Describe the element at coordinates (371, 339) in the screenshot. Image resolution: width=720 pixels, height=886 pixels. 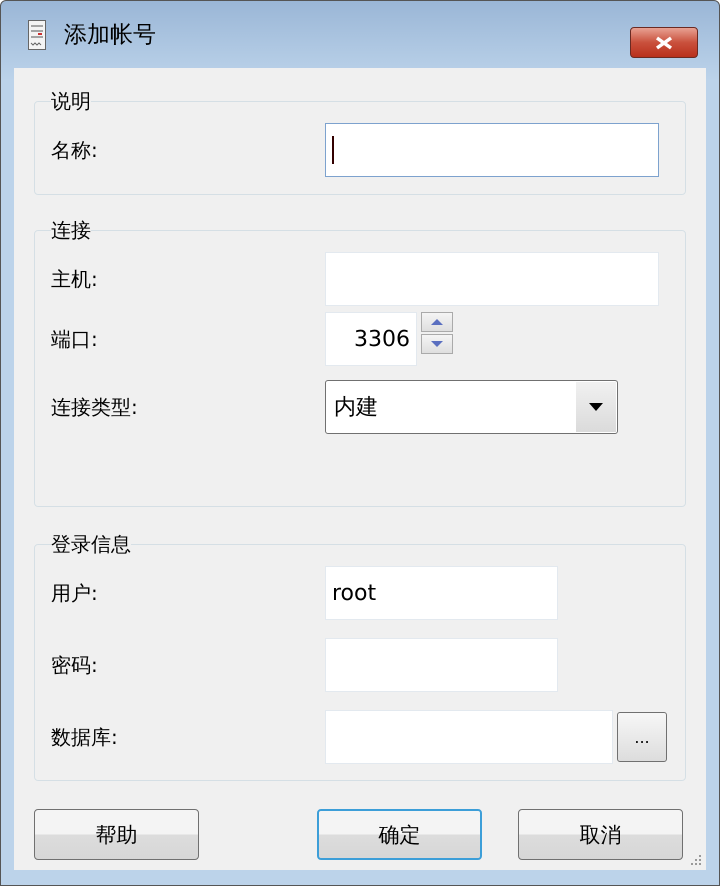
I see `port-field: 3306` at that location.